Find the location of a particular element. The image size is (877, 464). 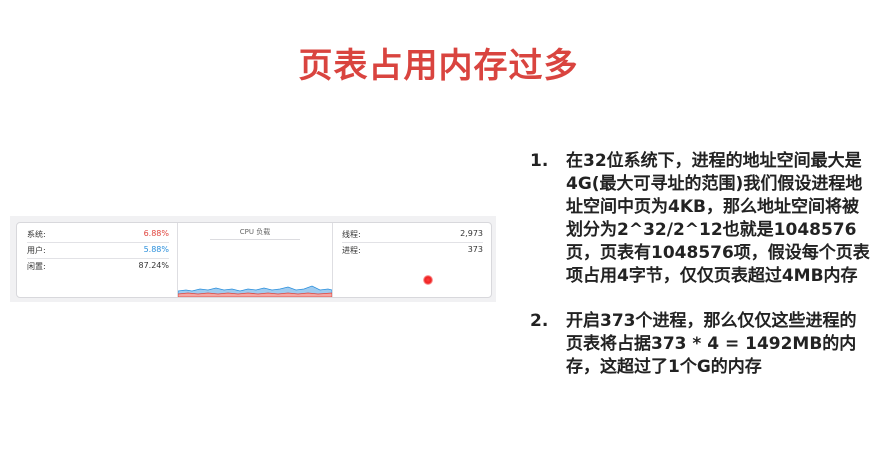

stat-value-user: 5.88% is located at coordinates (156, 249).